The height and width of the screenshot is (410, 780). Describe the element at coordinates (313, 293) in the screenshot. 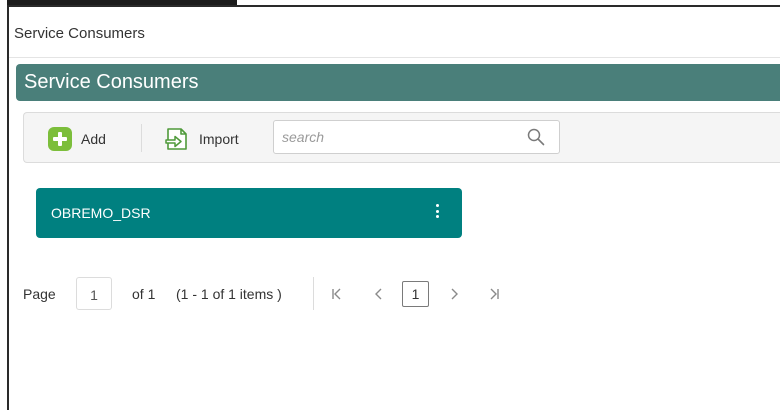

I see `pager-divider` at that location.